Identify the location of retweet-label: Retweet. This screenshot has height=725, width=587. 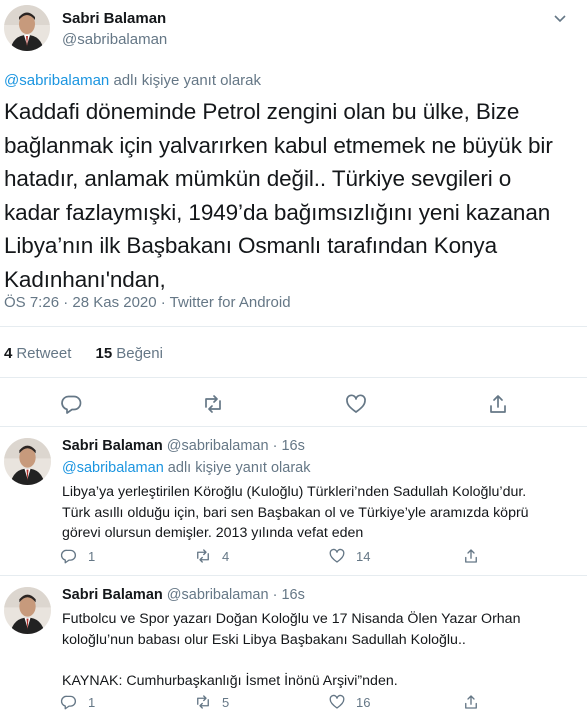
(44, 353).